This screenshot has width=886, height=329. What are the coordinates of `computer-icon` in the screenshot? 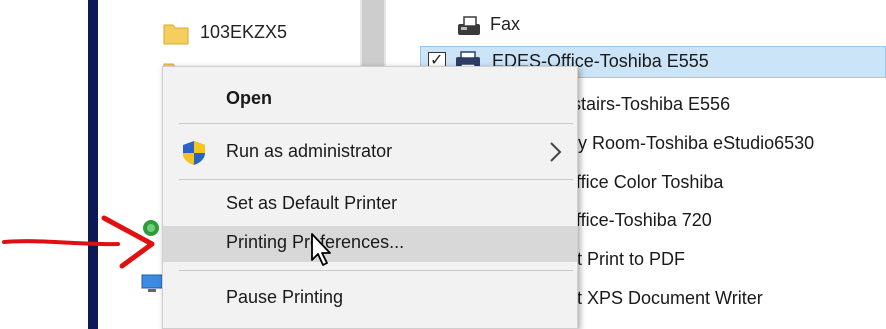 It's located at (152, 283).